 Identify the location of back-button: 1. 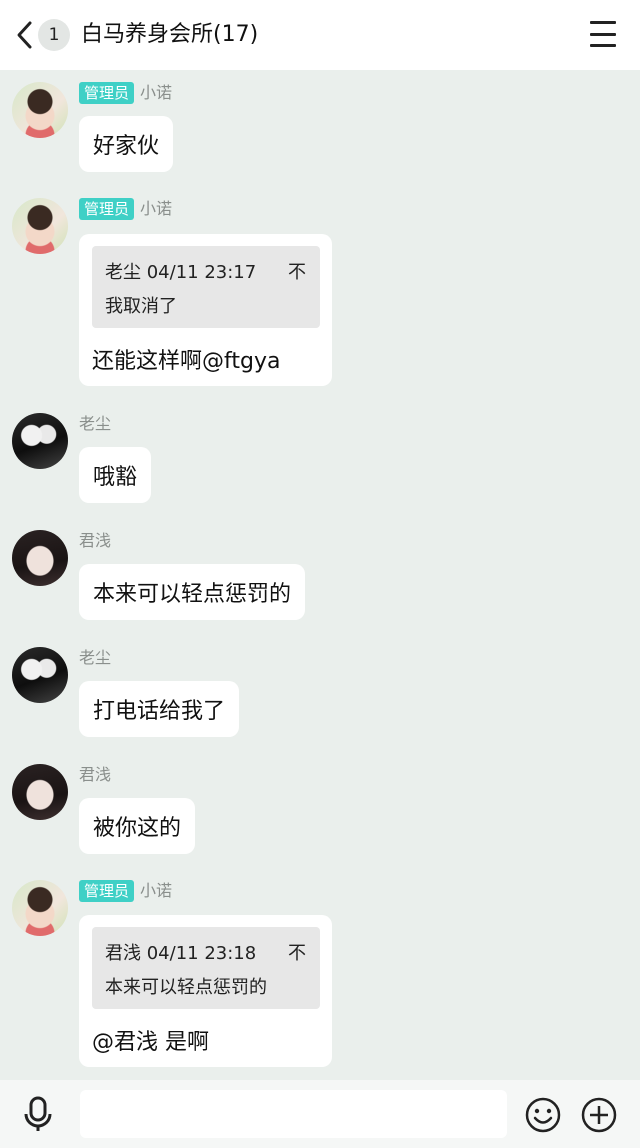
(45, 35).